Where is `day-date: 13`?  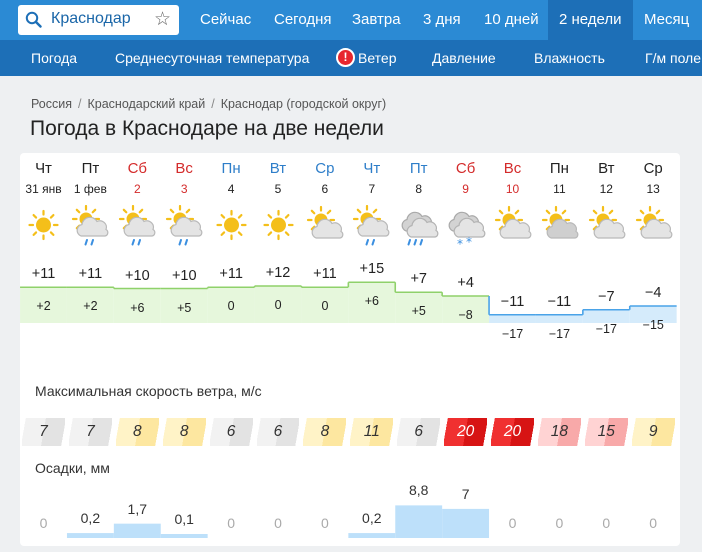 day-date: 13 is located at coordinates (653, 189).